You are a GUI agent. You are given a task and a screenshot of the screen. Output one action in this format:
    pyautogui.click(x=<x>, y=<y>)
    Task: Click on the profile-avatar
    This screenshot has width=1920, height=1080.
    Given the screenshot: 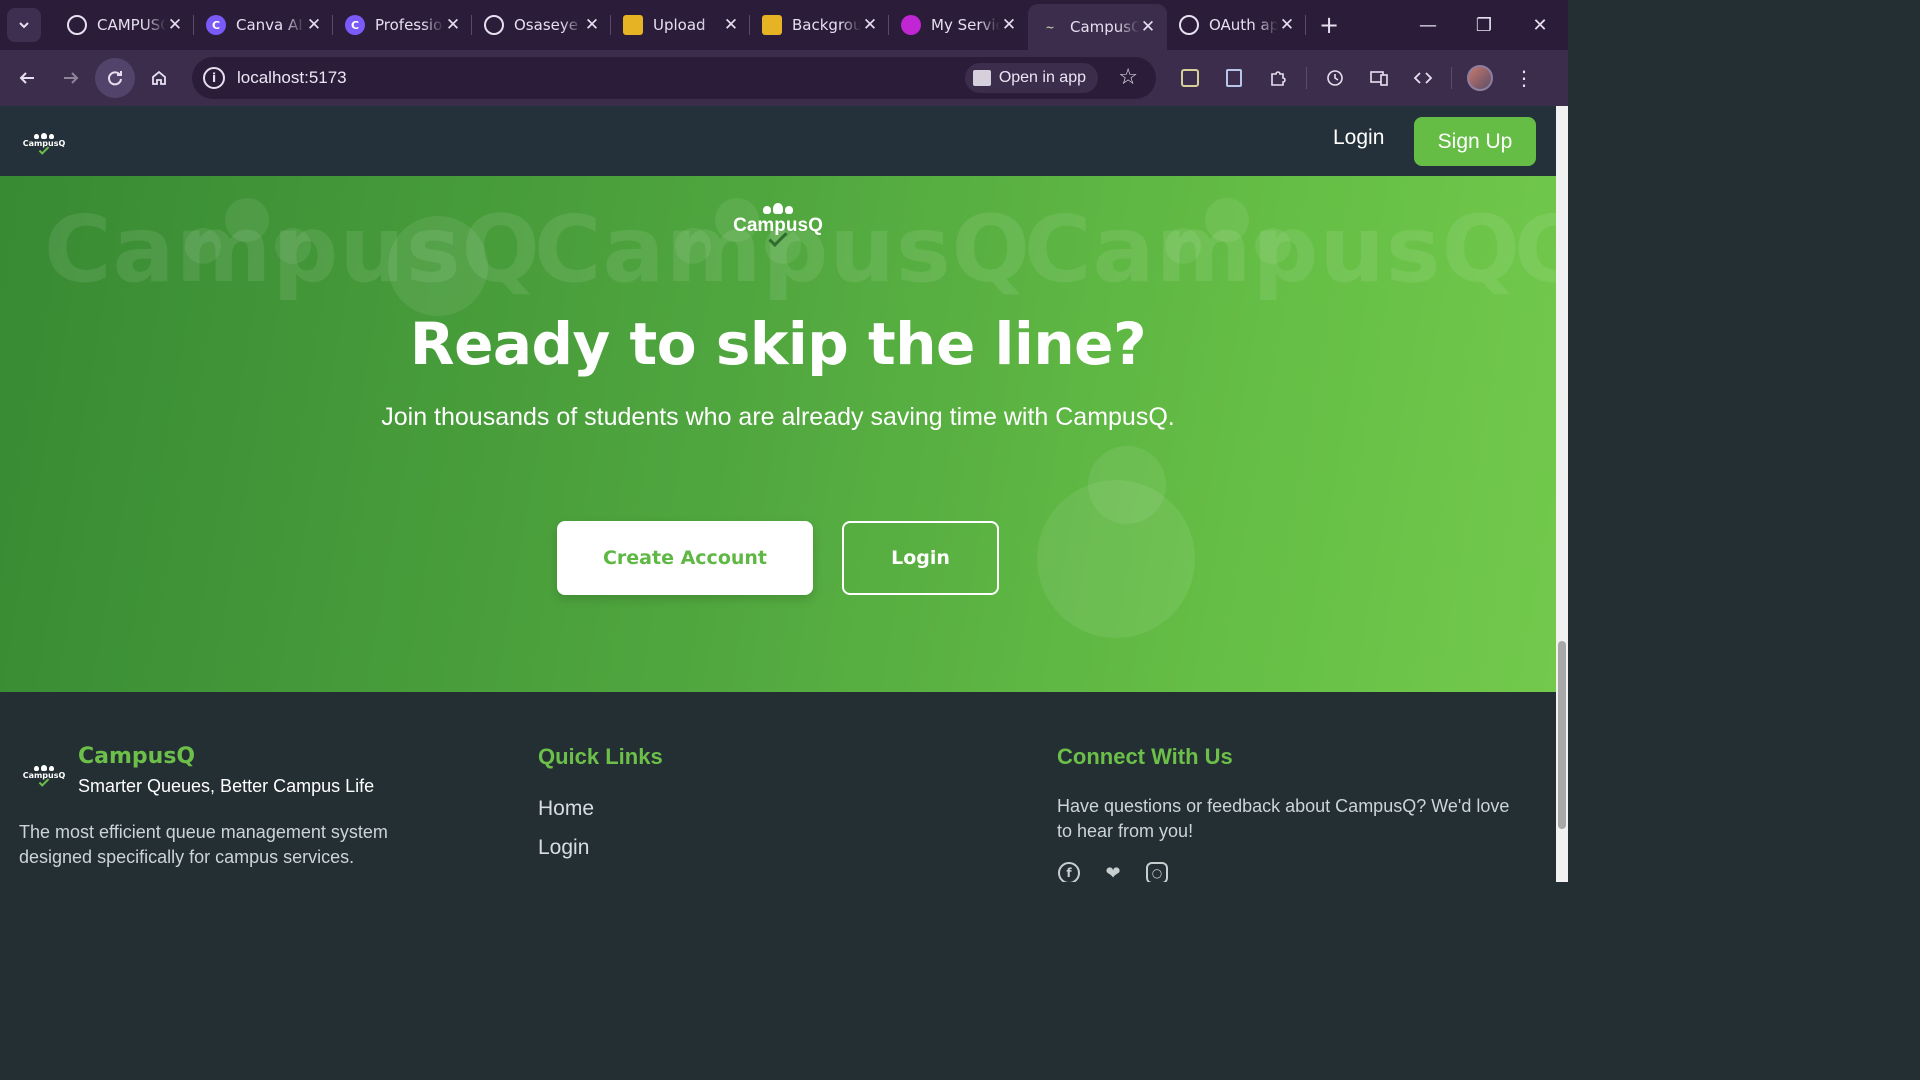 What is the action you would take?
    pyautogui.click(x=1480, y=78)
    